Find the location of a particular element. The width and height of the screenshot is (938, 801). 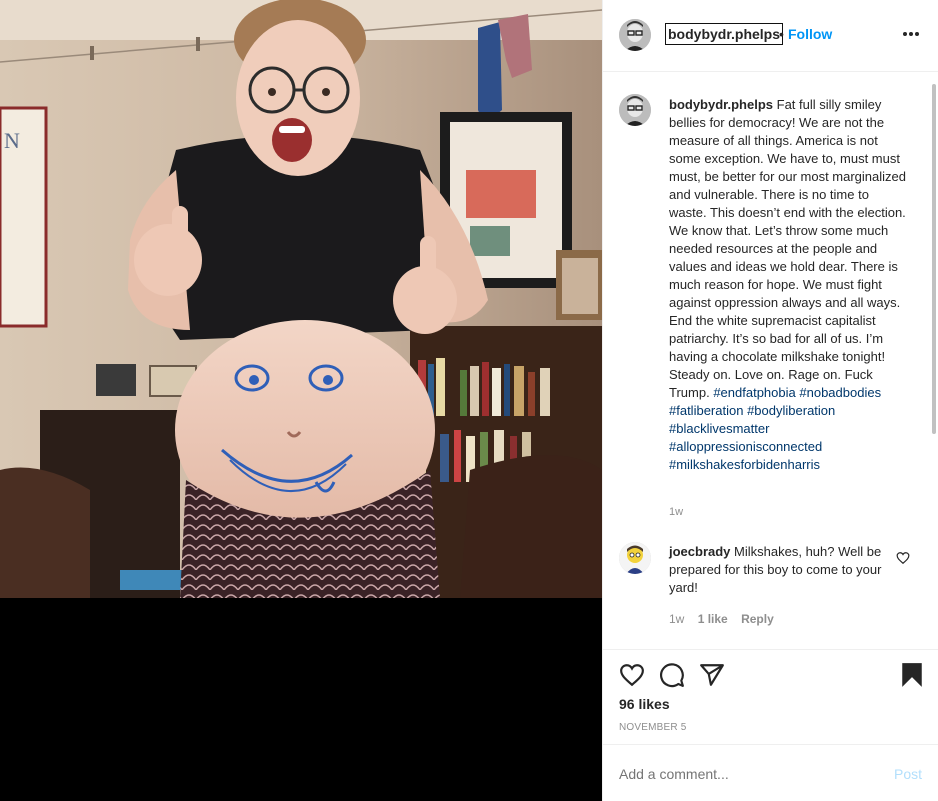

comment-icon is located at coordinates (672, 675).